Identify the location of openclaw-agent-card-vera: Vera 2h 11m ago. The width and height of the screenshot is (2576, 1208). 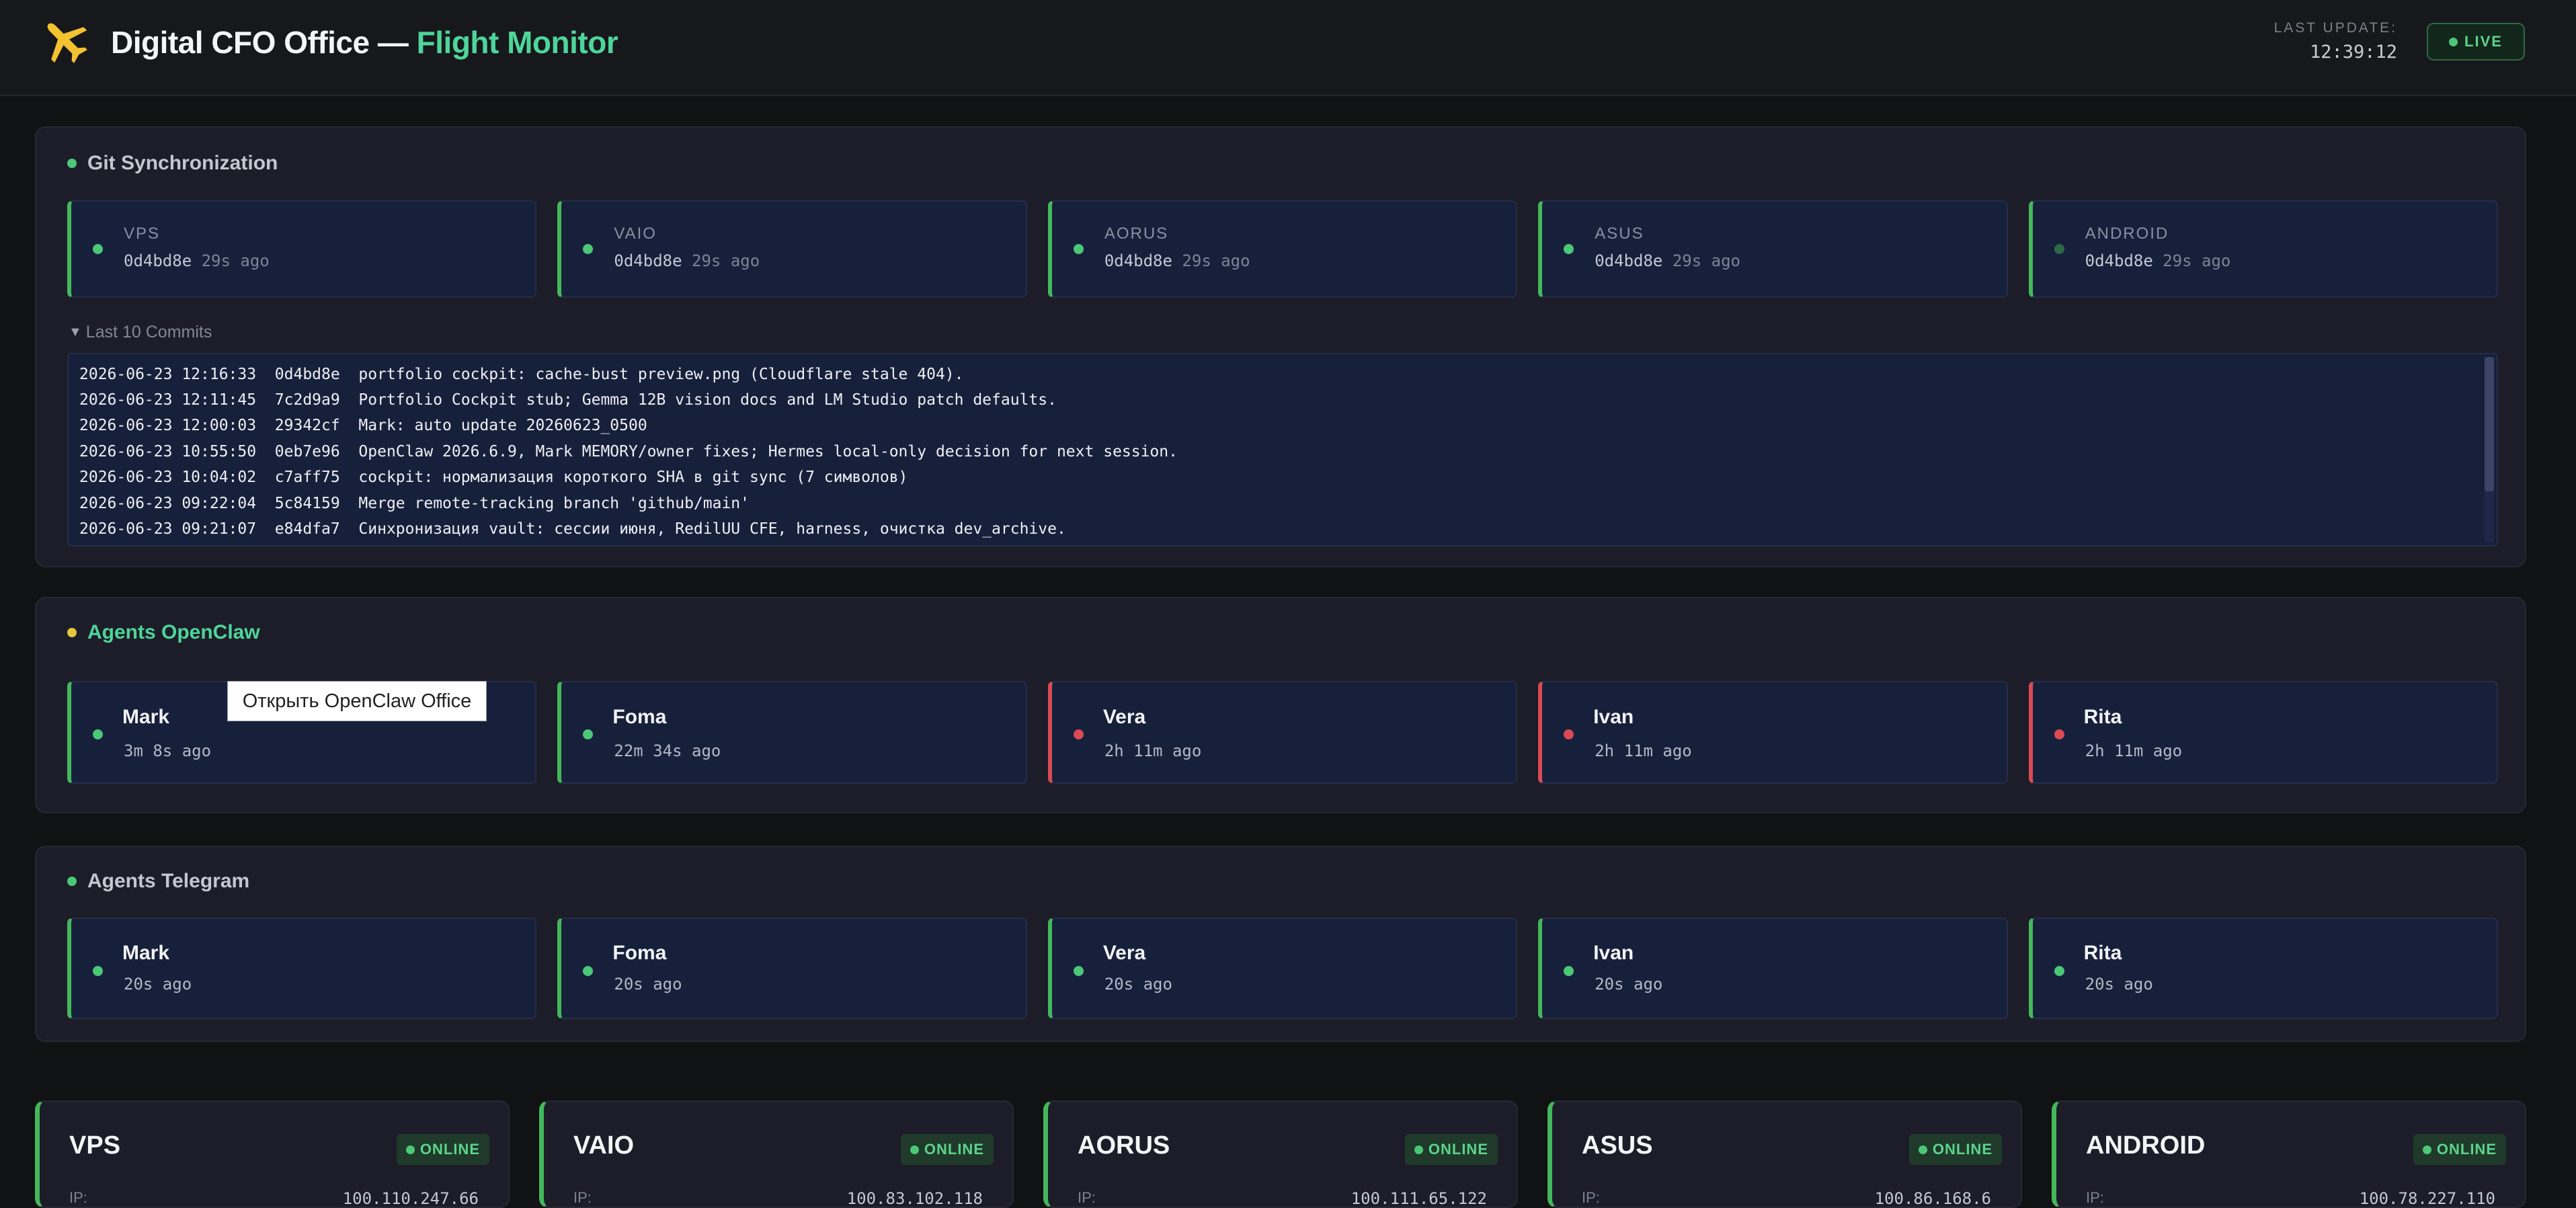
(1282, 732).